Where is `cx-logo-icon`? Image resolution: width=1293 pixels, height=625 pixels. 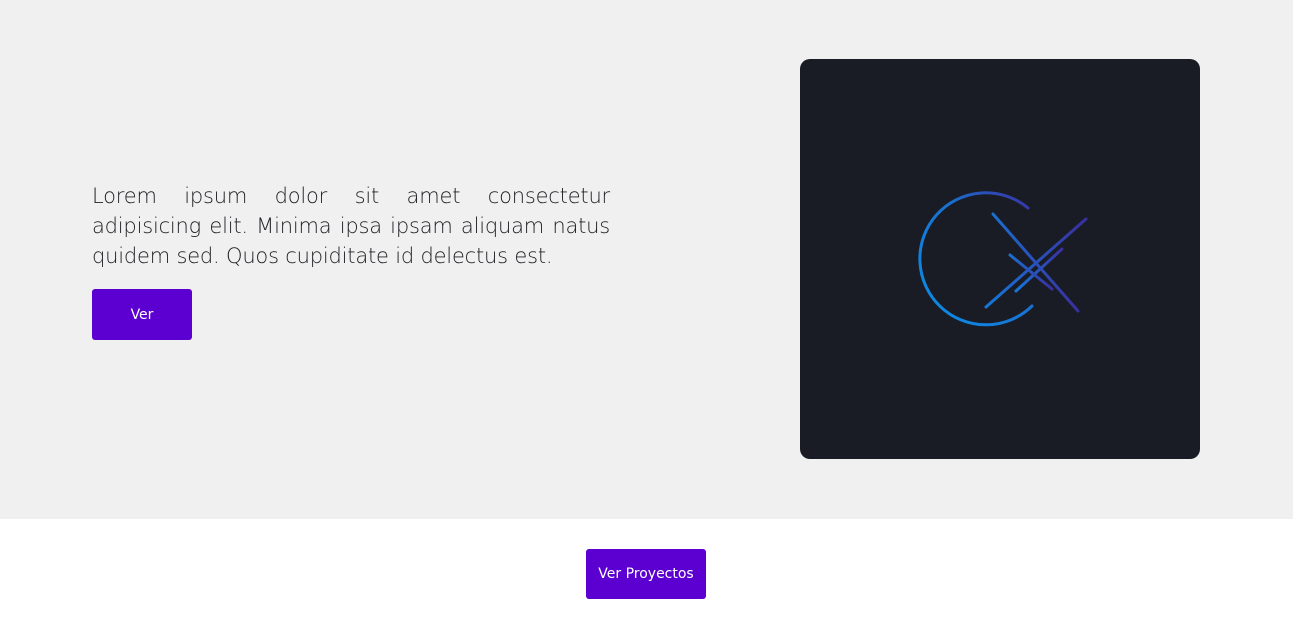 cx-logo-icon is located at coordinates (1003, 259).